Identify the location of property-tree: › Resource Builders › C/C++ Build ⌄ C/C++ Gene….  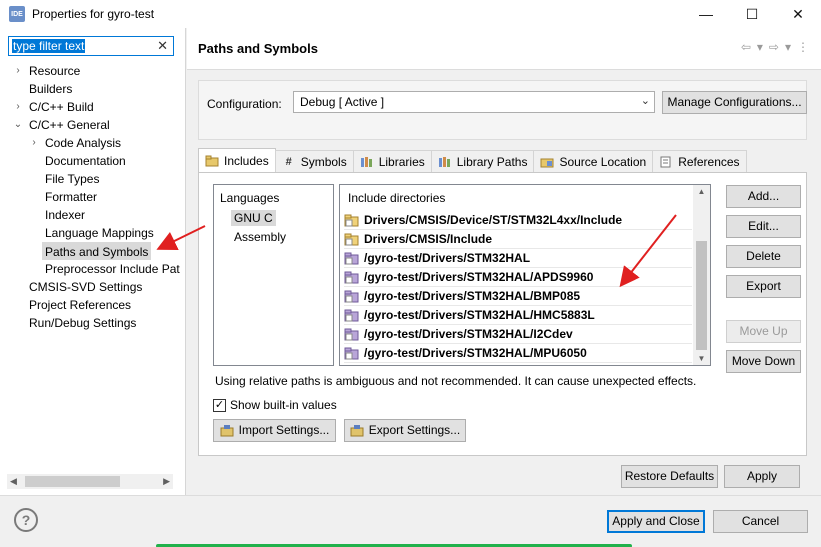
(93, 197).